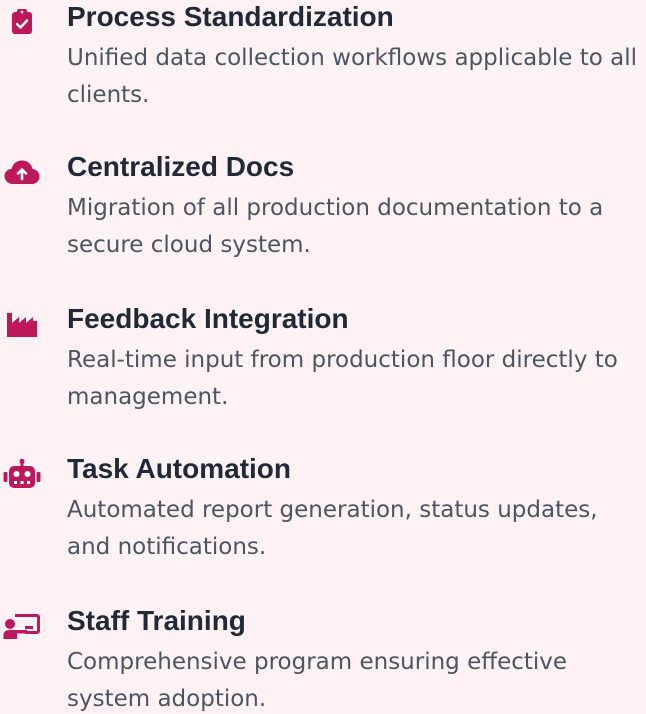 The image size is (646, 714). What do you see at coordinates (181, 166) in the screenshot?
I see `feature-title: Centralized Docs` at bounding box center [181, 166].